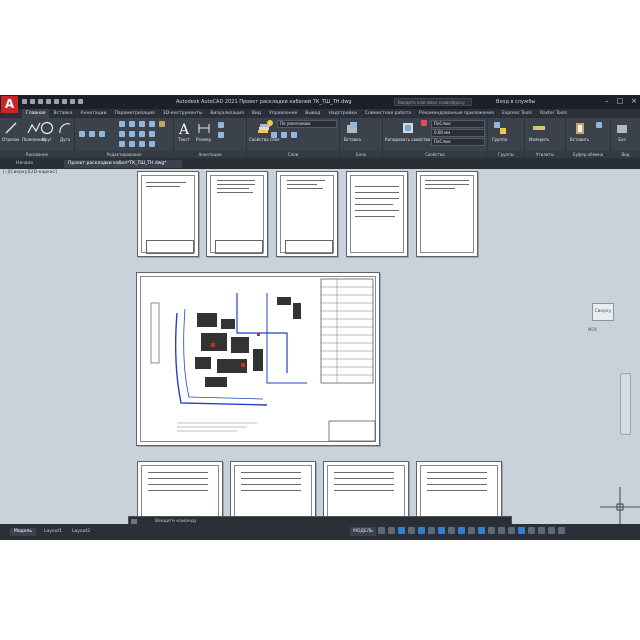  Describe the element at coordinates (10, 131) in the screenshot. I see `line-button: Отрезок` at that location.